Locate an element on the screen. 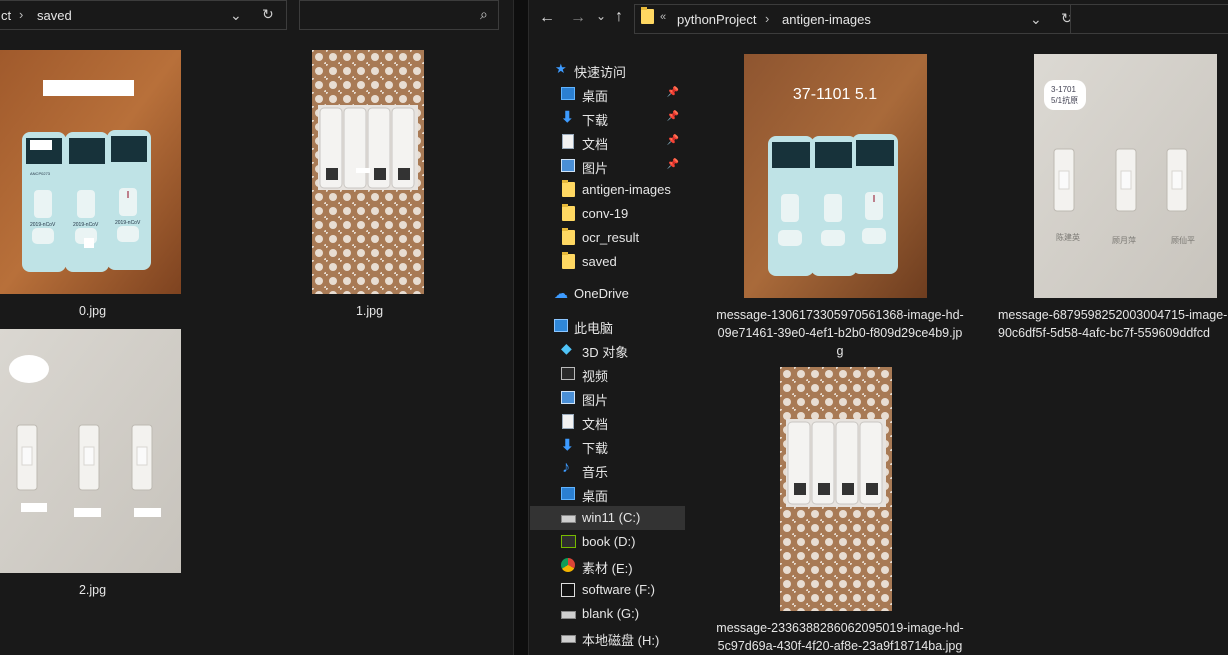  sidebar-label: 下载 is located at coordinates (595, 448).